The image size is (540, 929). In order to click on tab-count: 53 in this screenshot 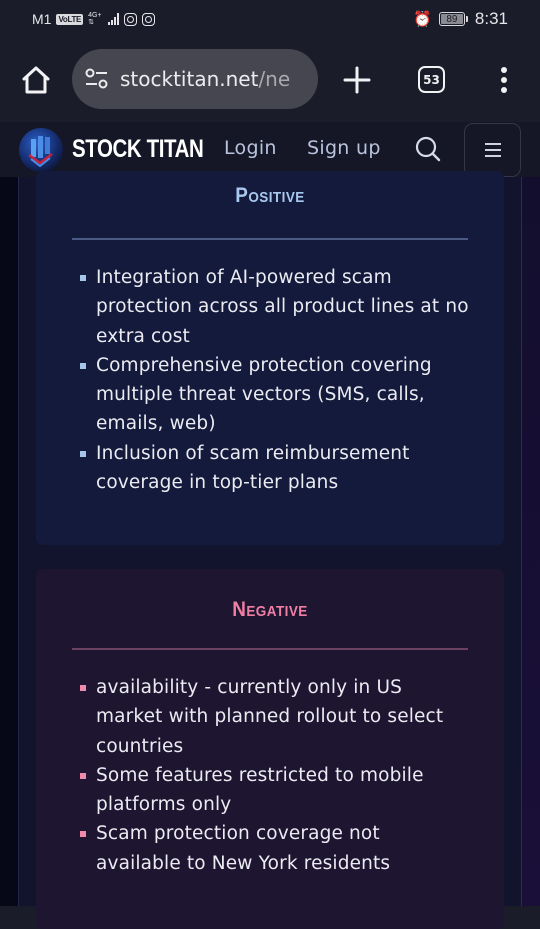, I will do `click(431, 79)`.